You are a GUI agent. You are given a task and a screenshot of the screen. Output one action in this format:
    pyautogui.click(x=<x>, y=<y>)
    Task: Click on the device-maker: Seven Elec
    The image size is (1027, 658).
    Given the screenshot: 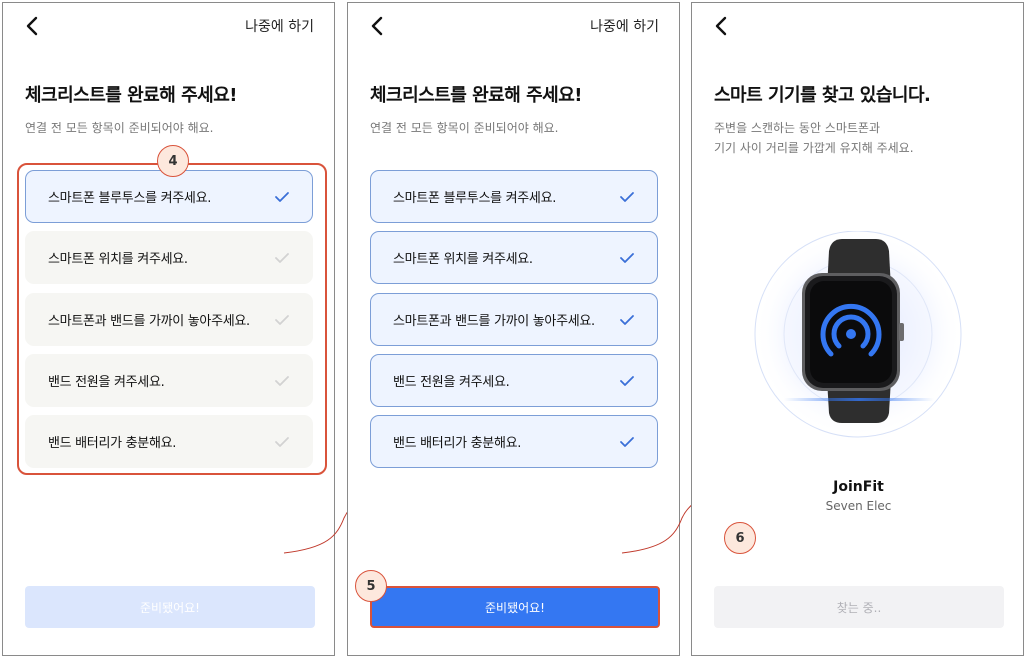 What is the action you would take?
    pyautogui.click(x=858, y=506)
    